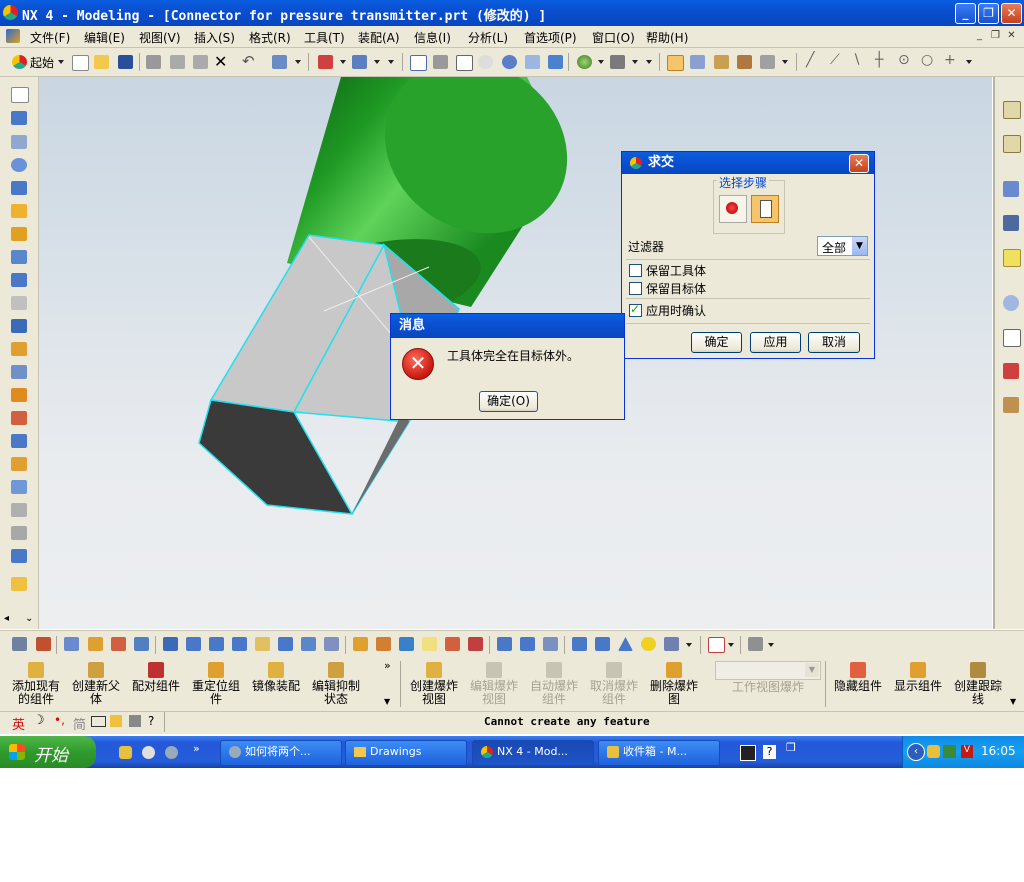 The image size is (1024, 882). I want to click on create-new-parent-button: 创建新父 体, so click(96, 684).